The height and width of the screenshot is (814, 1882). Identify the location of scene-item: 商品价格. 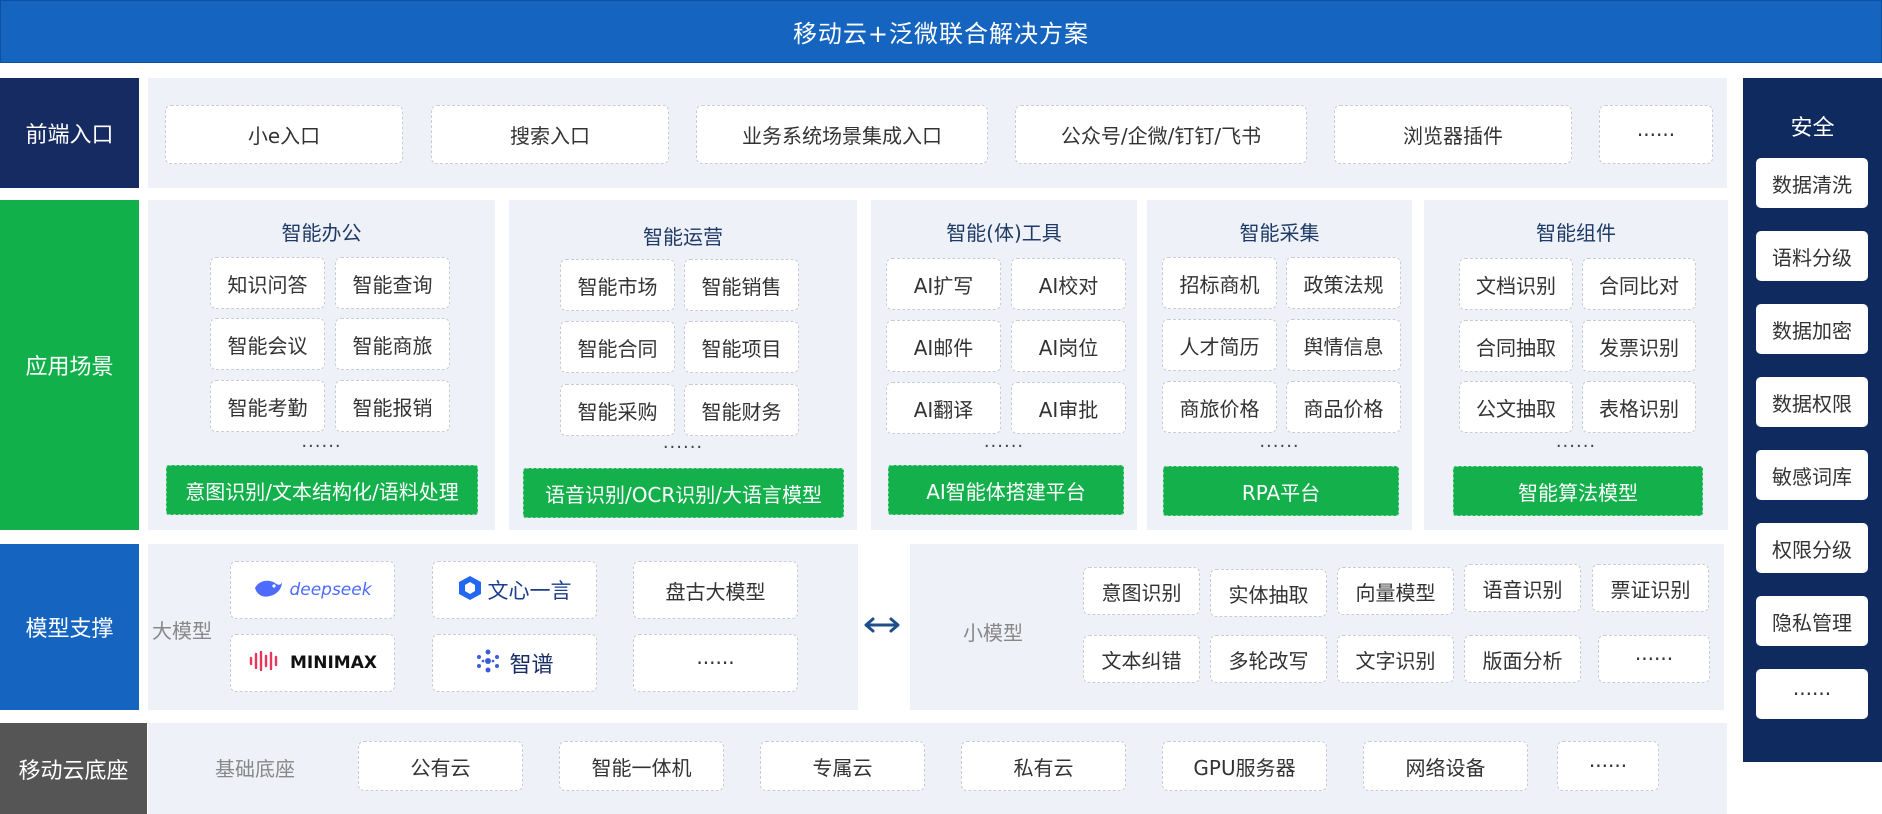
(1343, 407).